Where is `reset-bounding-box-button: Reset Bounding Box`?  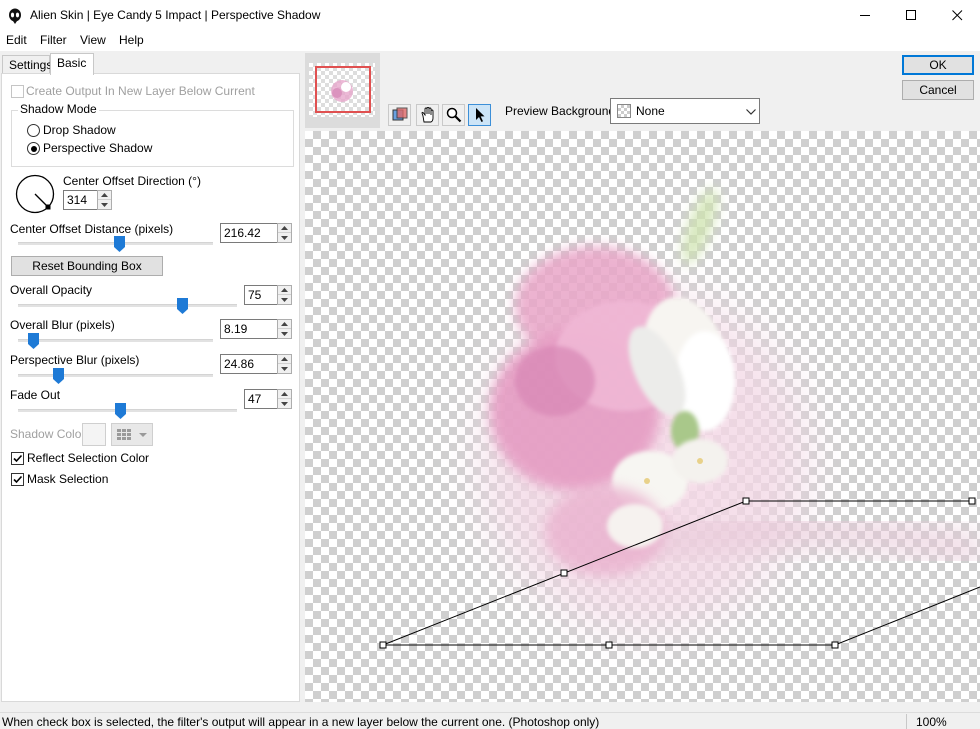
reset-bounding-box-button: Reset Bounding Box is located at coordinates (87, 266).